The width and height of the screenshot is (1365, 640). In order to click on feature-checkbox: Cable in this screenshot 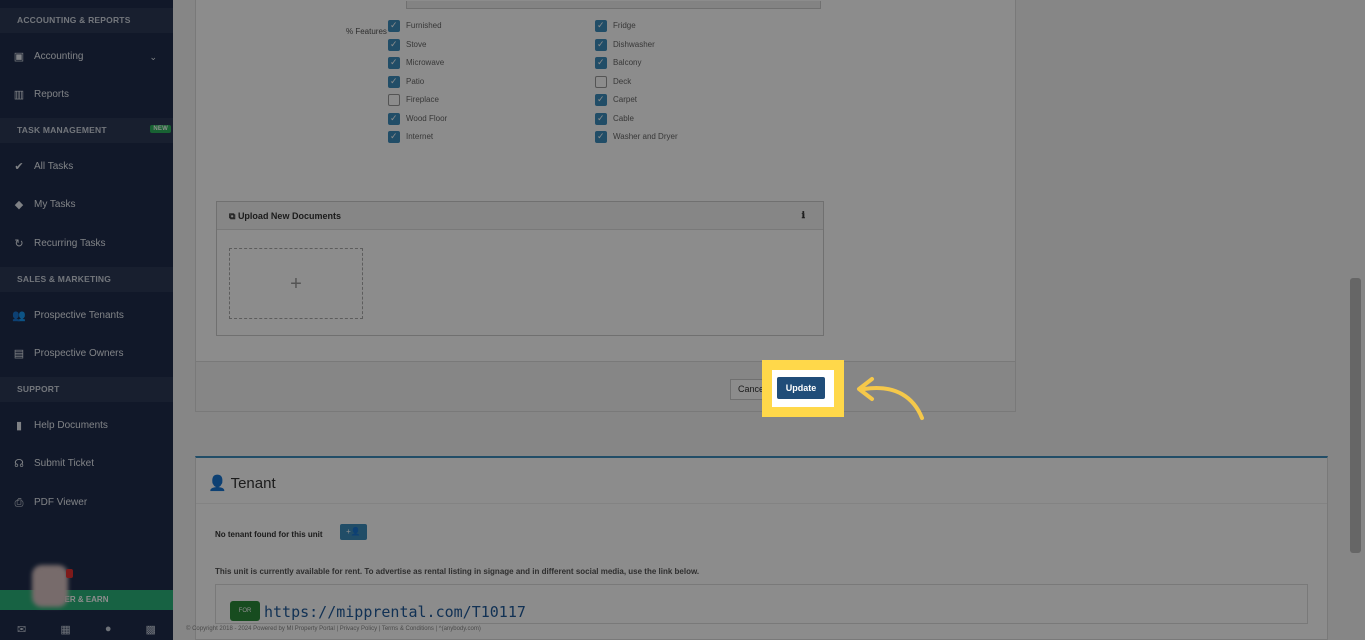, I will do `click(614, 118)`.